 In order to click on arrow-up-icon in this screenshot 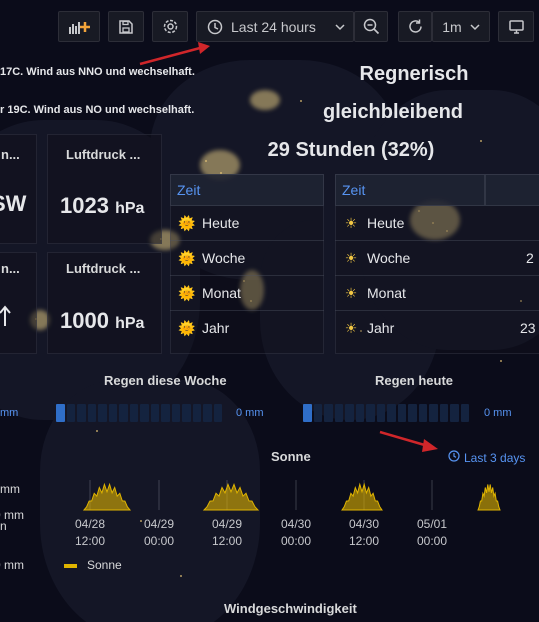, I will do `click(5, 318)`.